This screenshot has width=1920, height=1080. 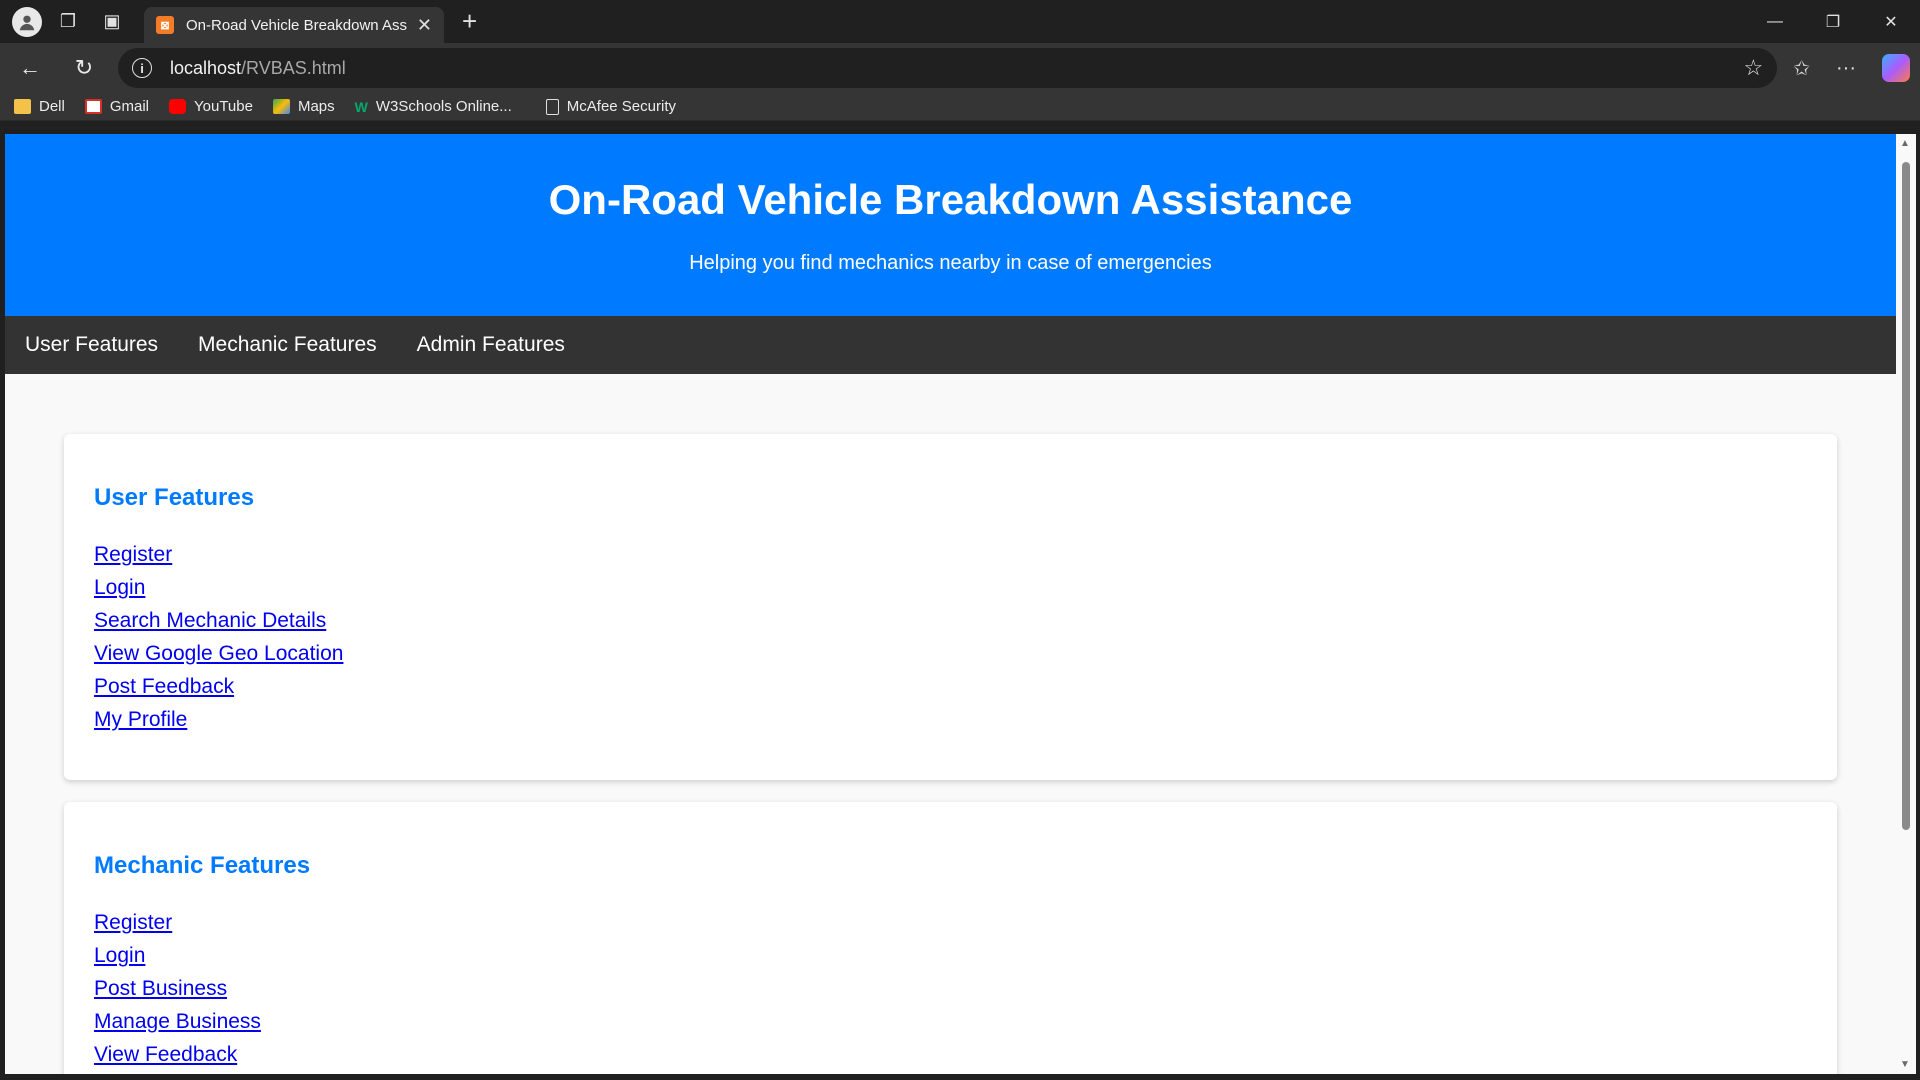 What do you see at coordinates (1891, 21) in the screenshot?
I see `close-window-icon: ✕` at bounding box center [1891, 21].